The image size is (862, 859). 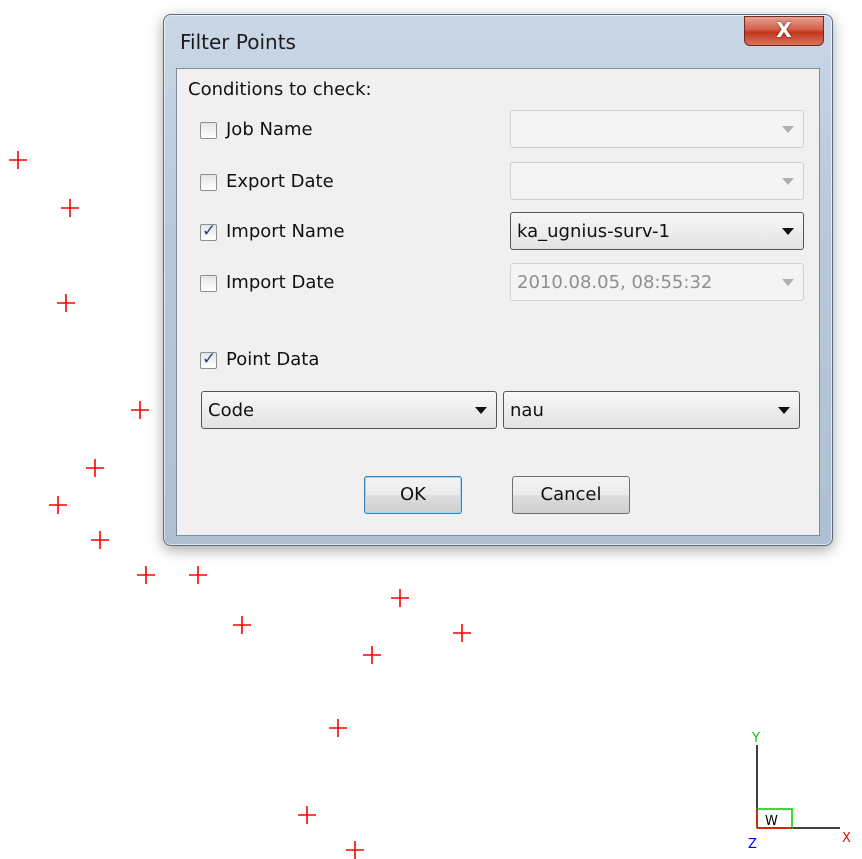 What do you see at coordinates (527, 410) in the screenshot?
I see `point-data-value: nau` at bounding box center [527, 410].